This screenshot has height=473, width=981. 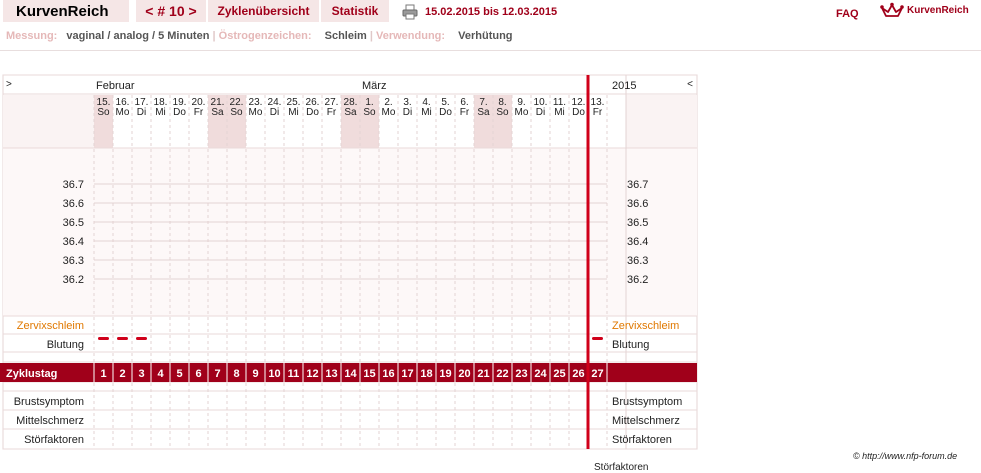 What do you see at coordinates (50, 326) in the screenshot?
I see `cervical-mucus-label-left: Zervixschleim` at bounding box center [50, 326].